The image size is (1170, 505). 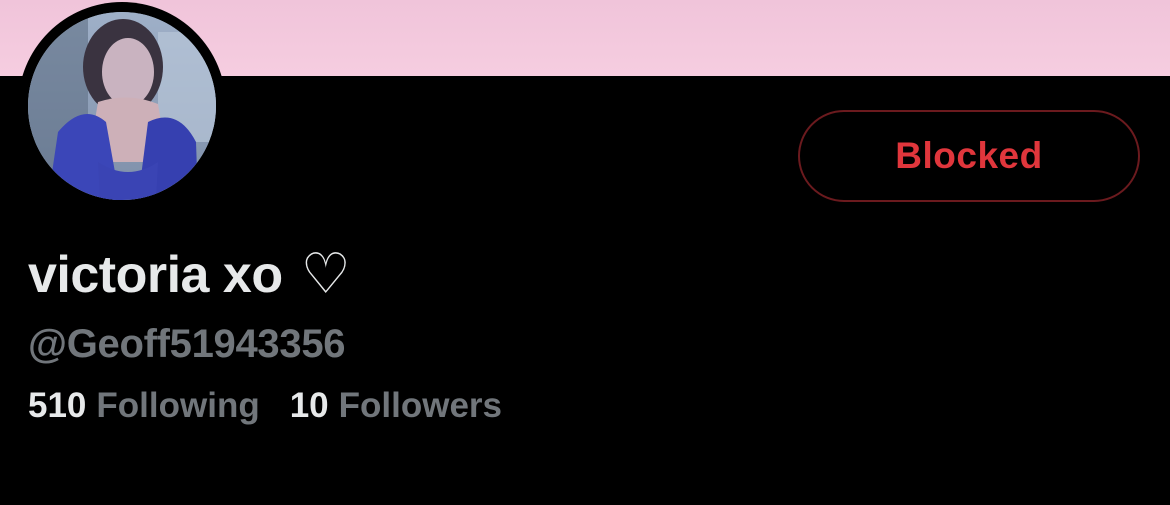 I want to click on avatar, so click(x=122, y=106).